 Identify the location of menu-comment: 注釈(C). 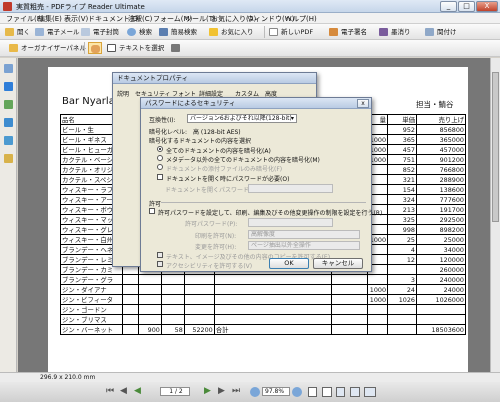
(140, 19).